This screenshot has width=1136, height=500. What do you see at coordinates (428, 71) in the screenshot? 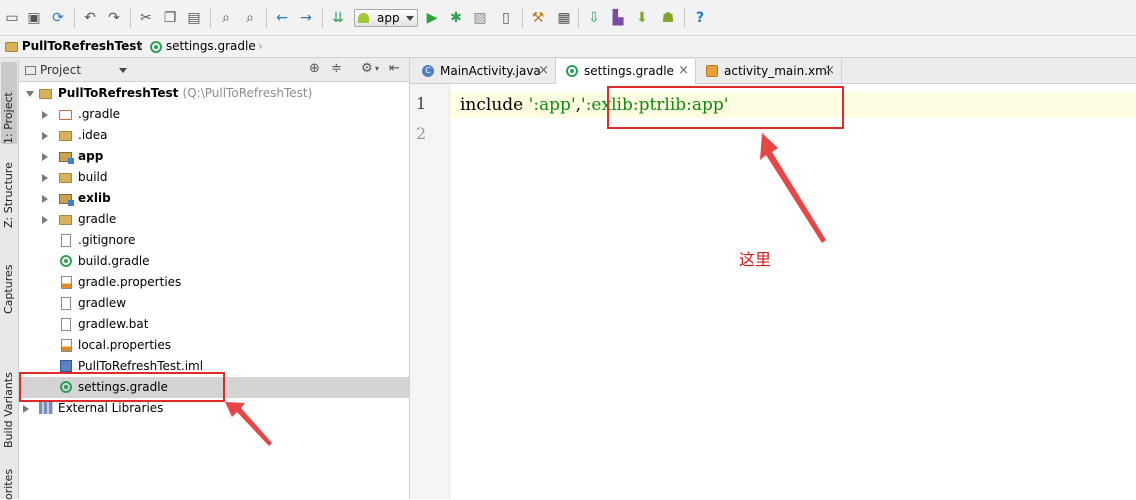
I see `java-class-icon: C` at bounding box center [428, 71].